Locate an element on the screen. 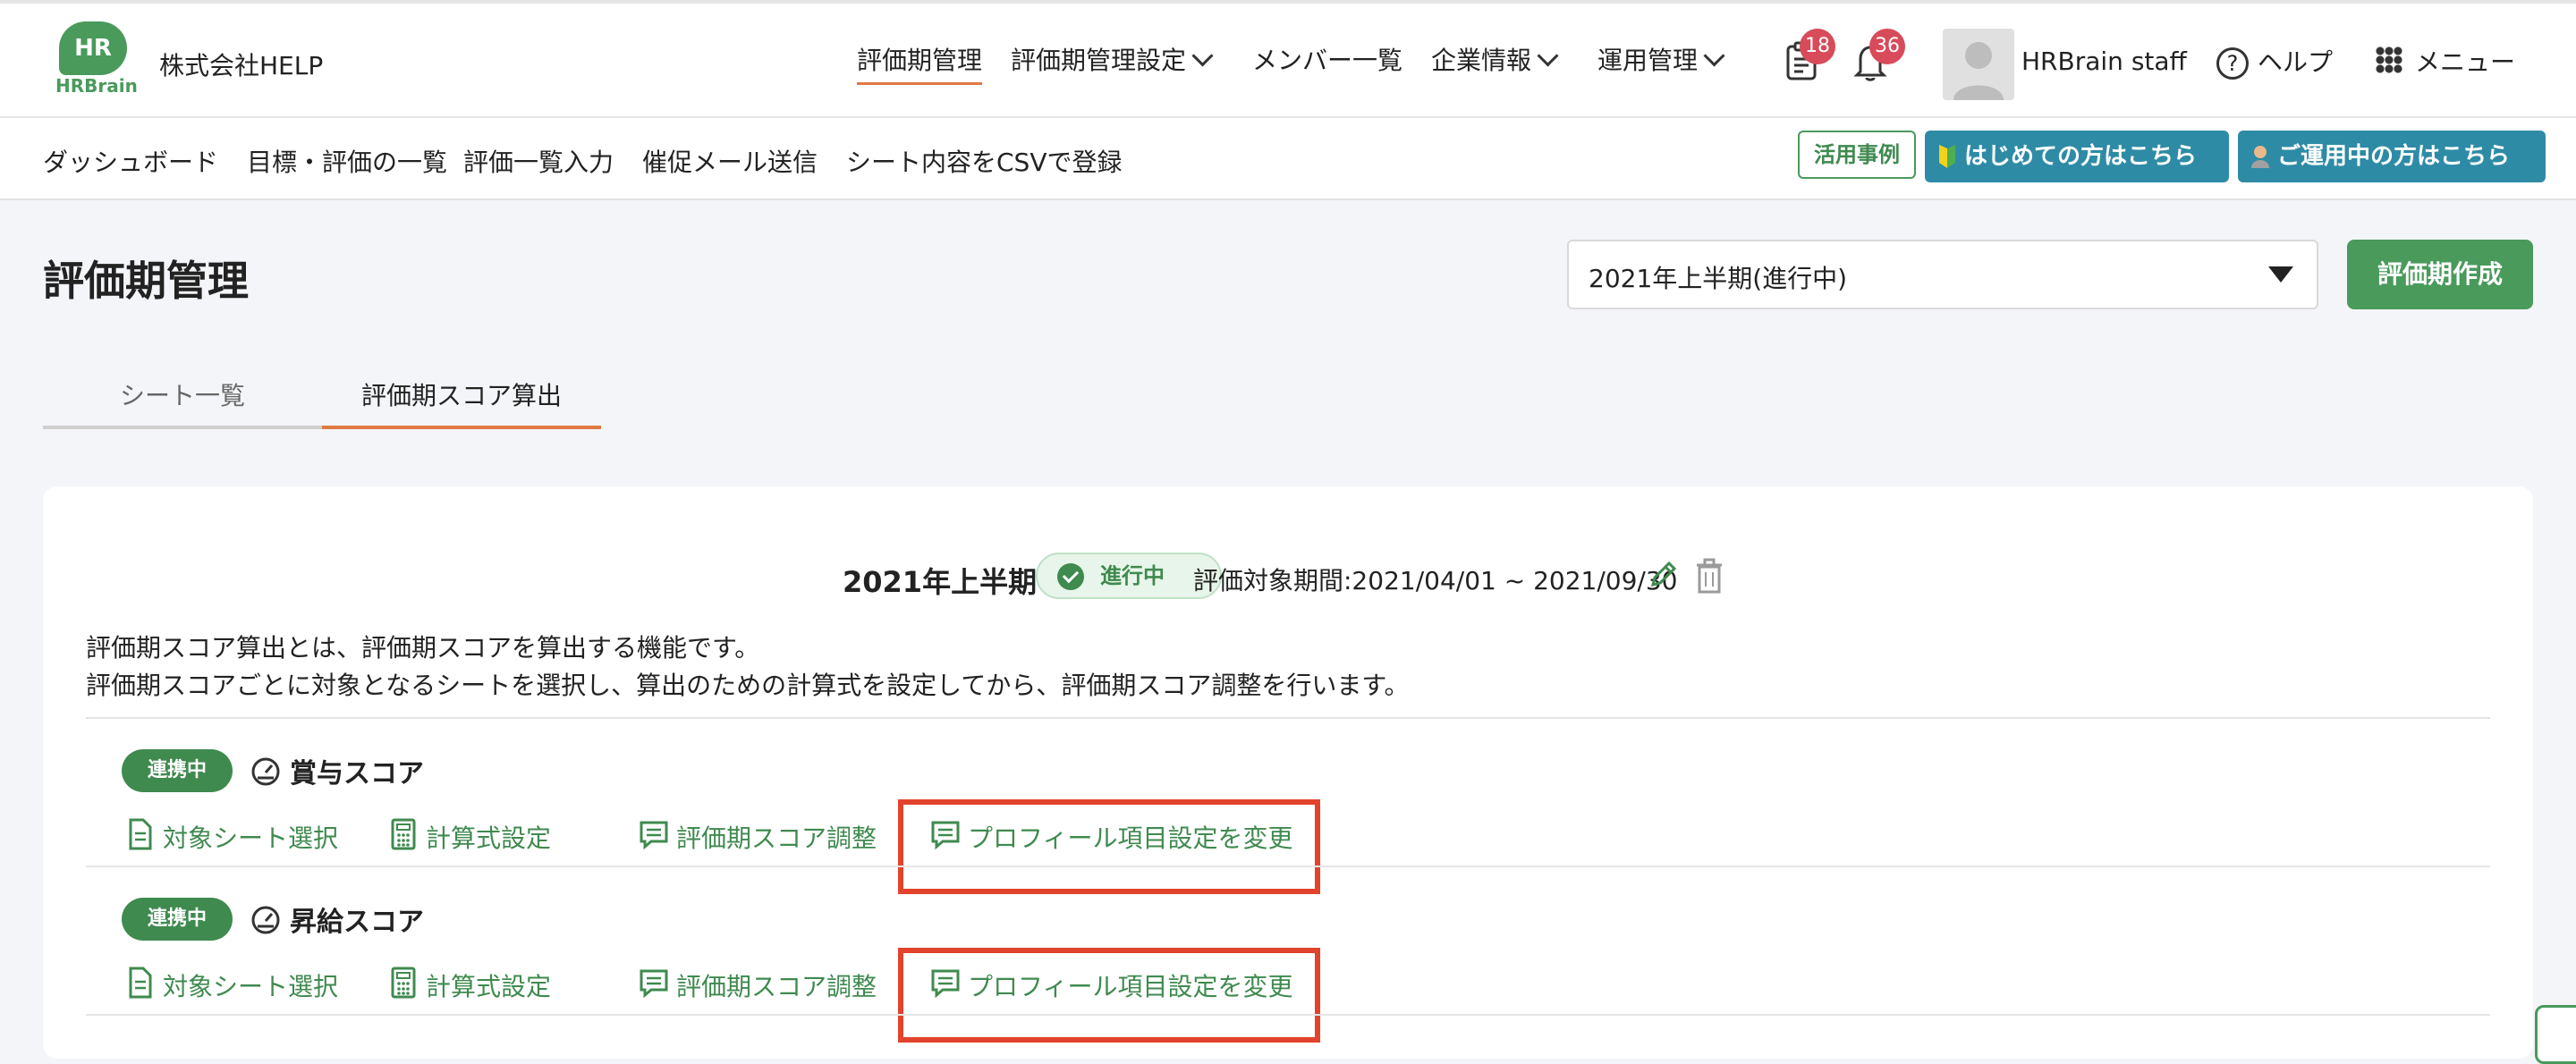  menu-button: メニュー is located at coordinates (2445, 61).